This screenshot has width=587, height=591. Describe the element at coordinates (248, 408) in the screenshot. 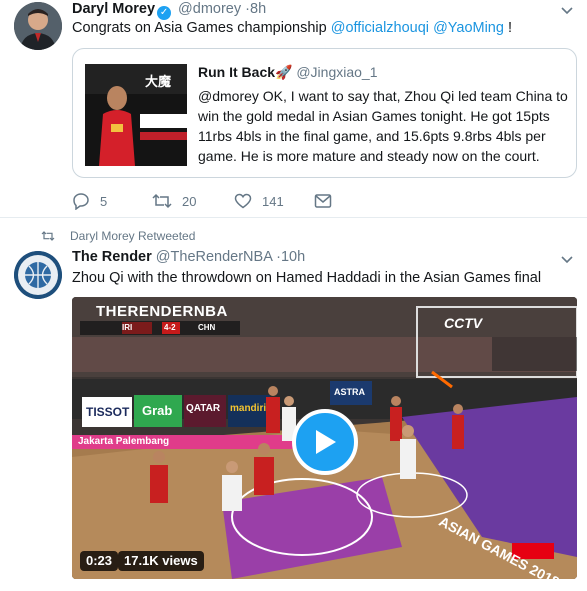

I see `ad-board-mandiri: mandiri` at that location.